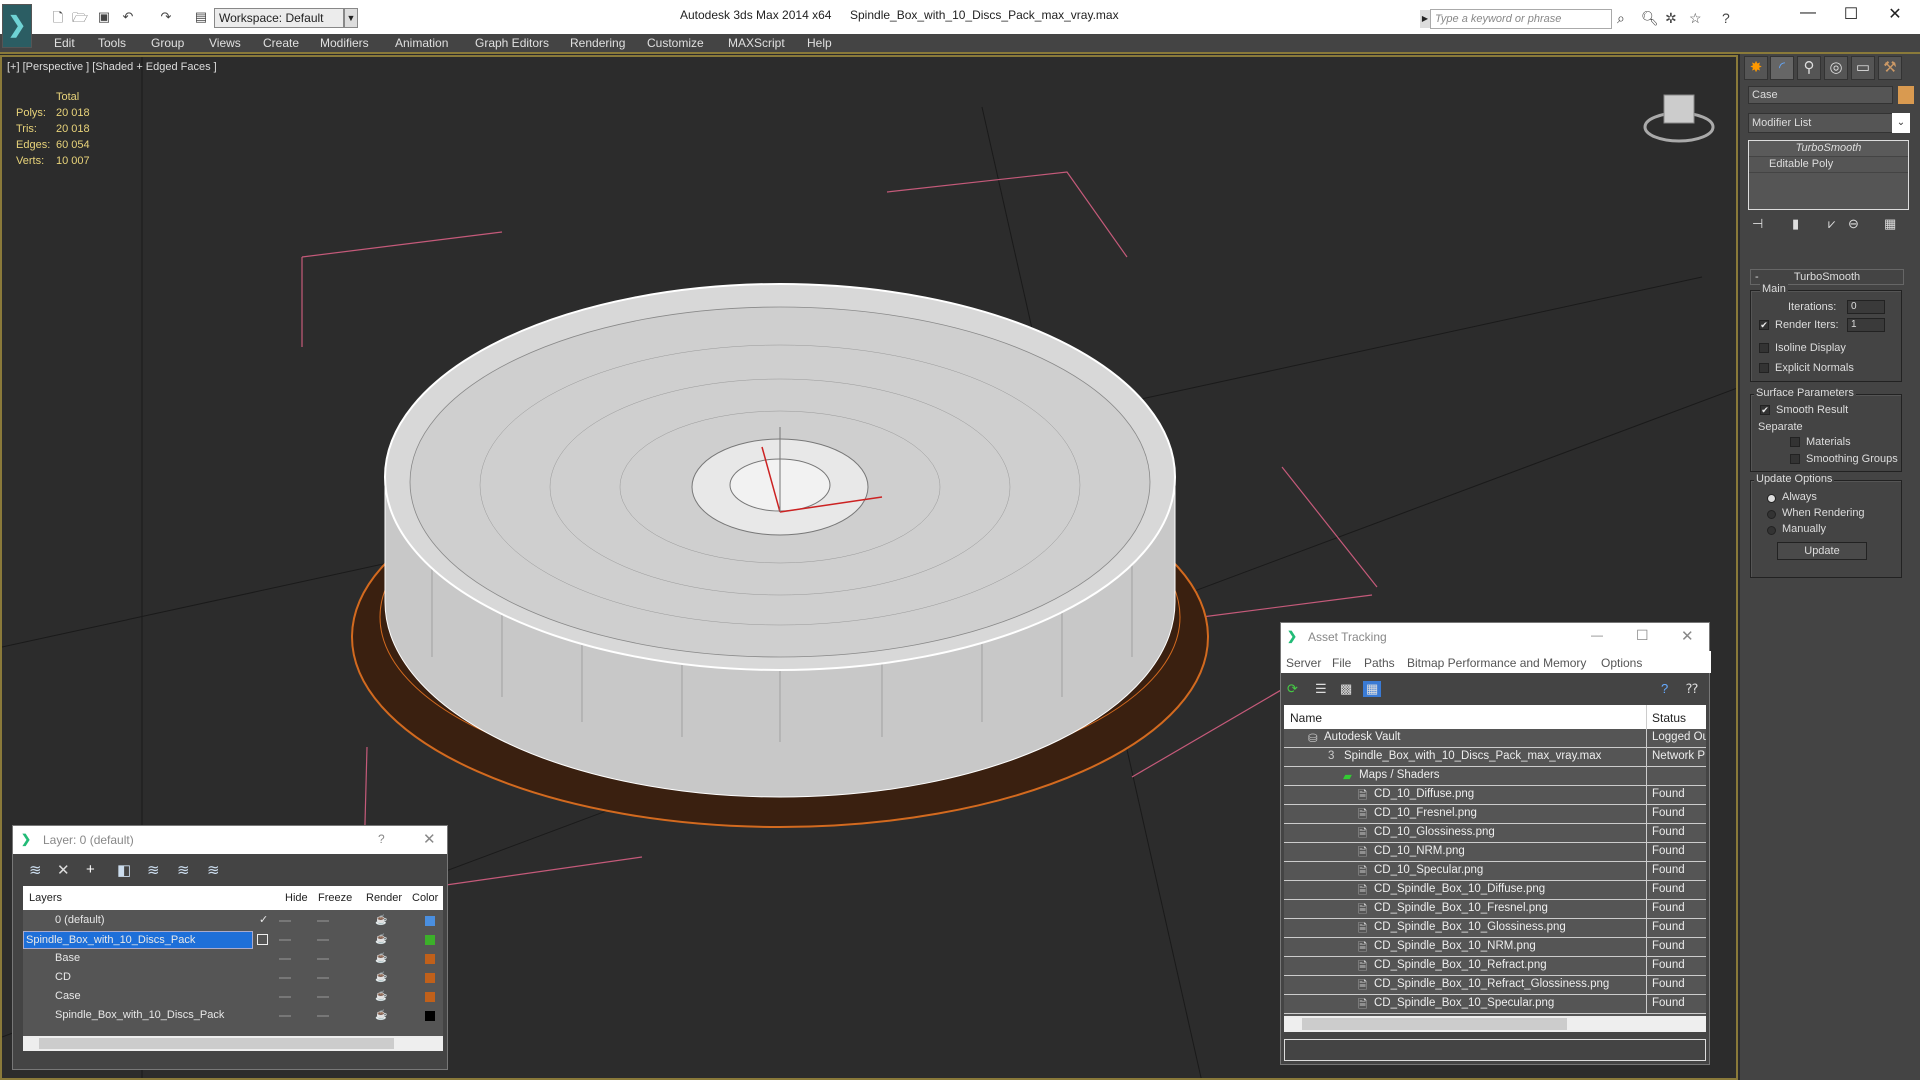 Image resolution: width=1920 pixels, height=1080 pixels. What do you see at coordinates (1495, 890) in the screenshot?
I see `asset-row: 🗎 CD_Spindle_Box_10_Diffuse.png Found` at bounding box center [1495, 890].